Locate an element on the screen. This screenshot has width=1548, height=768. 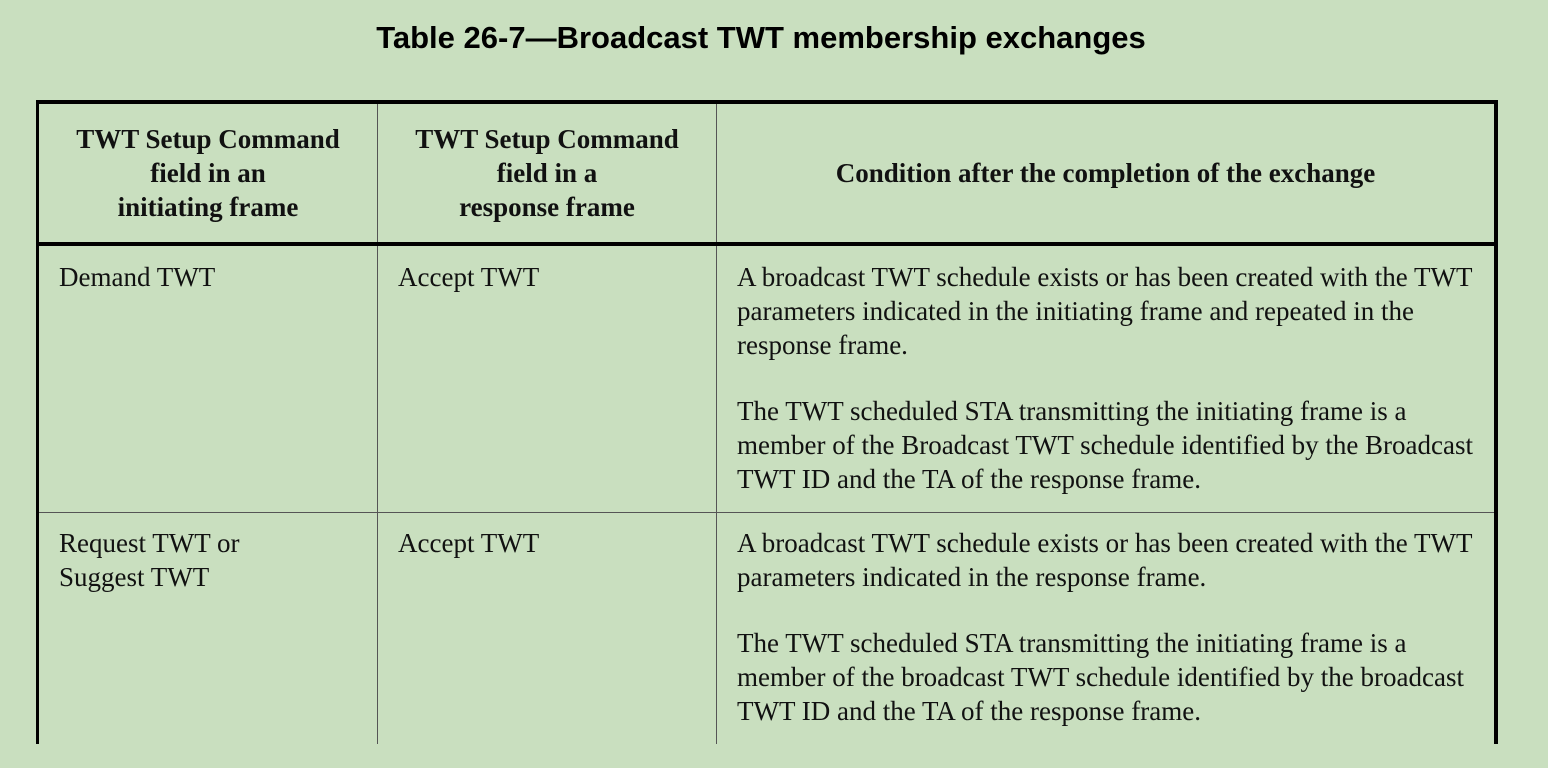
header-line: initiating frame is located at coordinates (208, 207).